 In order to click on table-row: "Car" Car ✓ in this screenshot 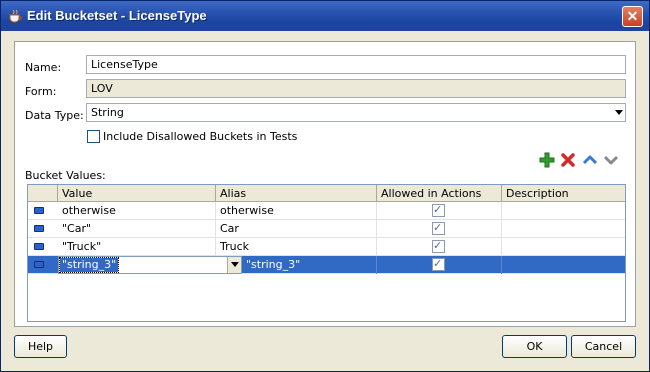, I will do `click(326, 229)`.